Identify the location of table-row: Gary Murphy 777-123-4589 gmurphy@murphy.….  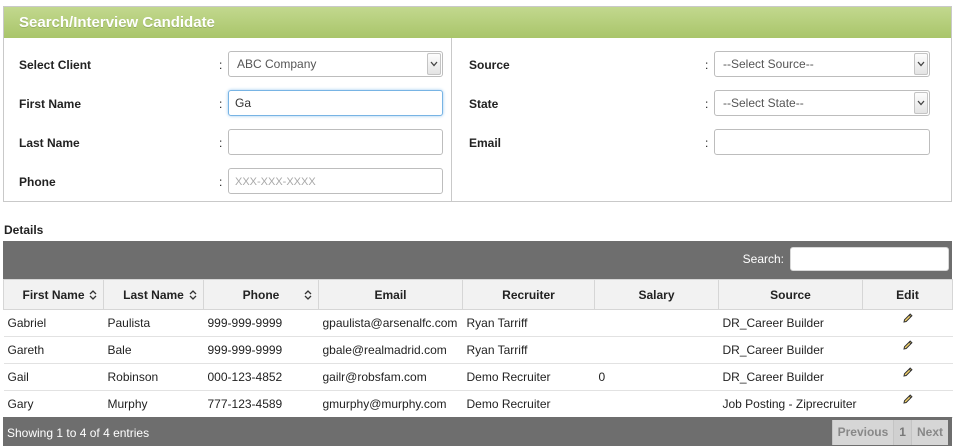
(478, 404).